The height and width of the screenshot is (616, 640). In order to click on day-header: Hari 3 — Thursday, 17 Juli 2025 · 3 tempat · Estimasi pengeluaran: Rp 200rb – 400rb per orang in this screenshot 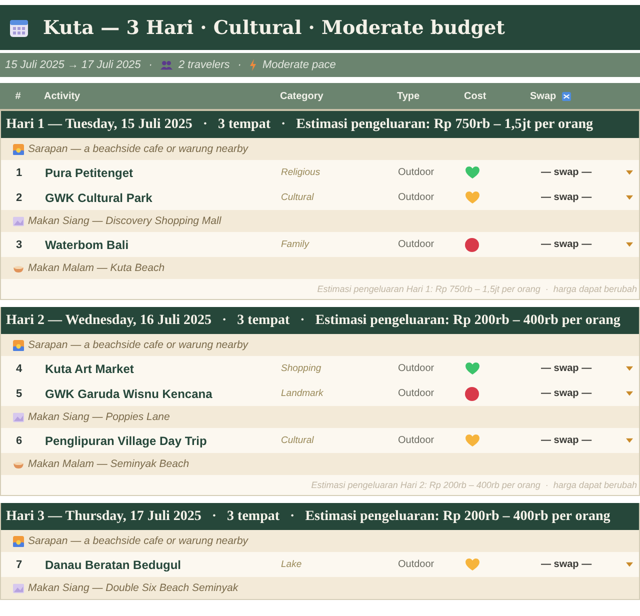, I will do `click(320, 516)`.